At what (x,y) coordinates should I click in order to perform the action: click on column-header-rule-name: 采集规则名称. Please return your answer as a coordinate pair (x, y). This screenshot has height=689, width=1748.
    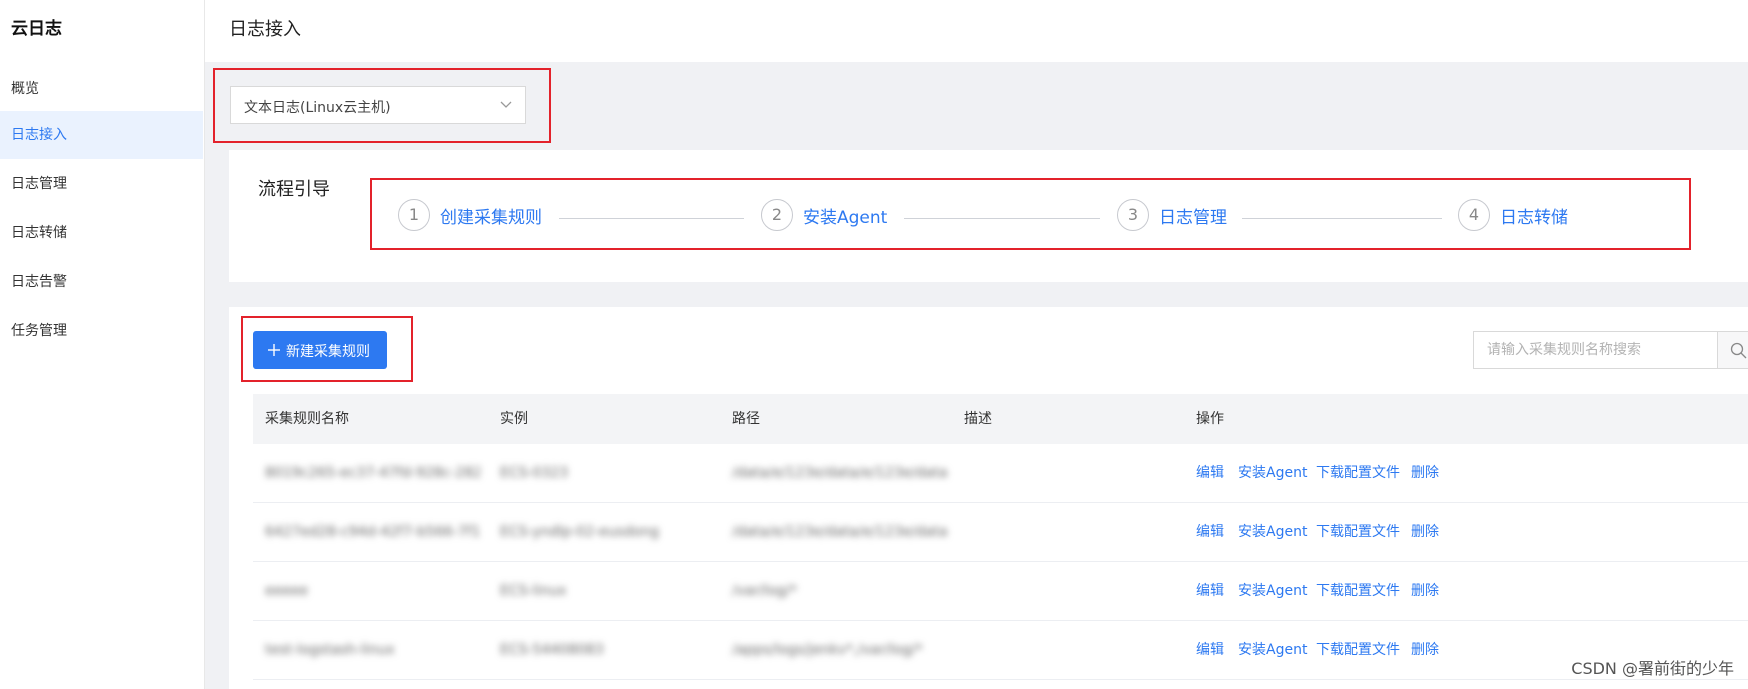
    Looking at the image, I should click on (307, 419).